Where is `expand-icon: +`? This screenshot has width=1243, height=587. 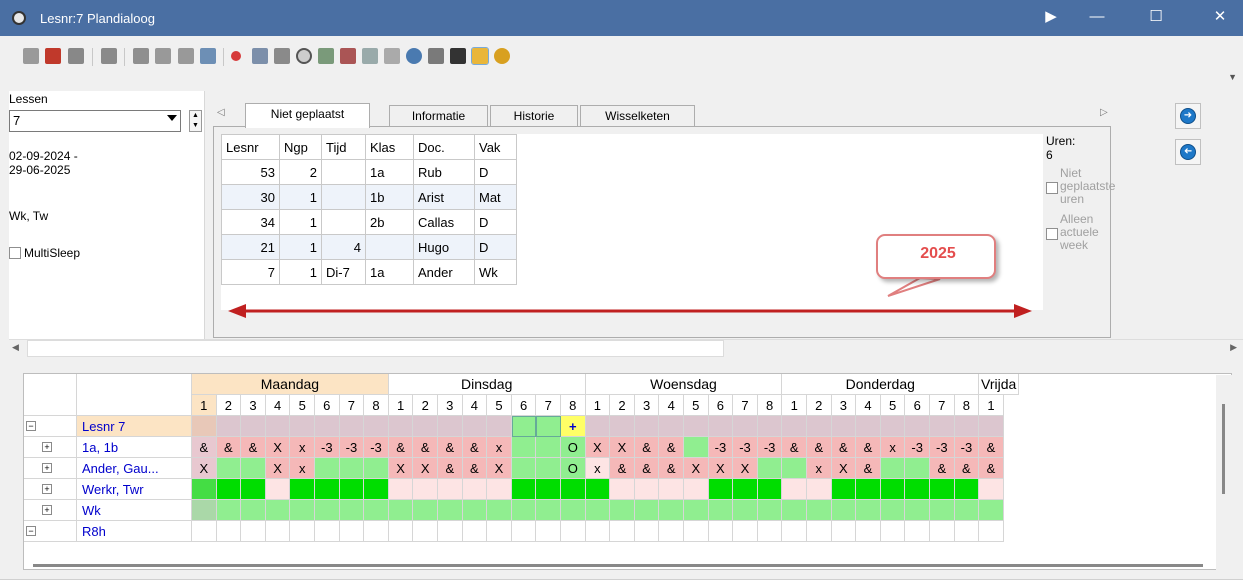
expand-icon: + is located at coordinates (47, 489).